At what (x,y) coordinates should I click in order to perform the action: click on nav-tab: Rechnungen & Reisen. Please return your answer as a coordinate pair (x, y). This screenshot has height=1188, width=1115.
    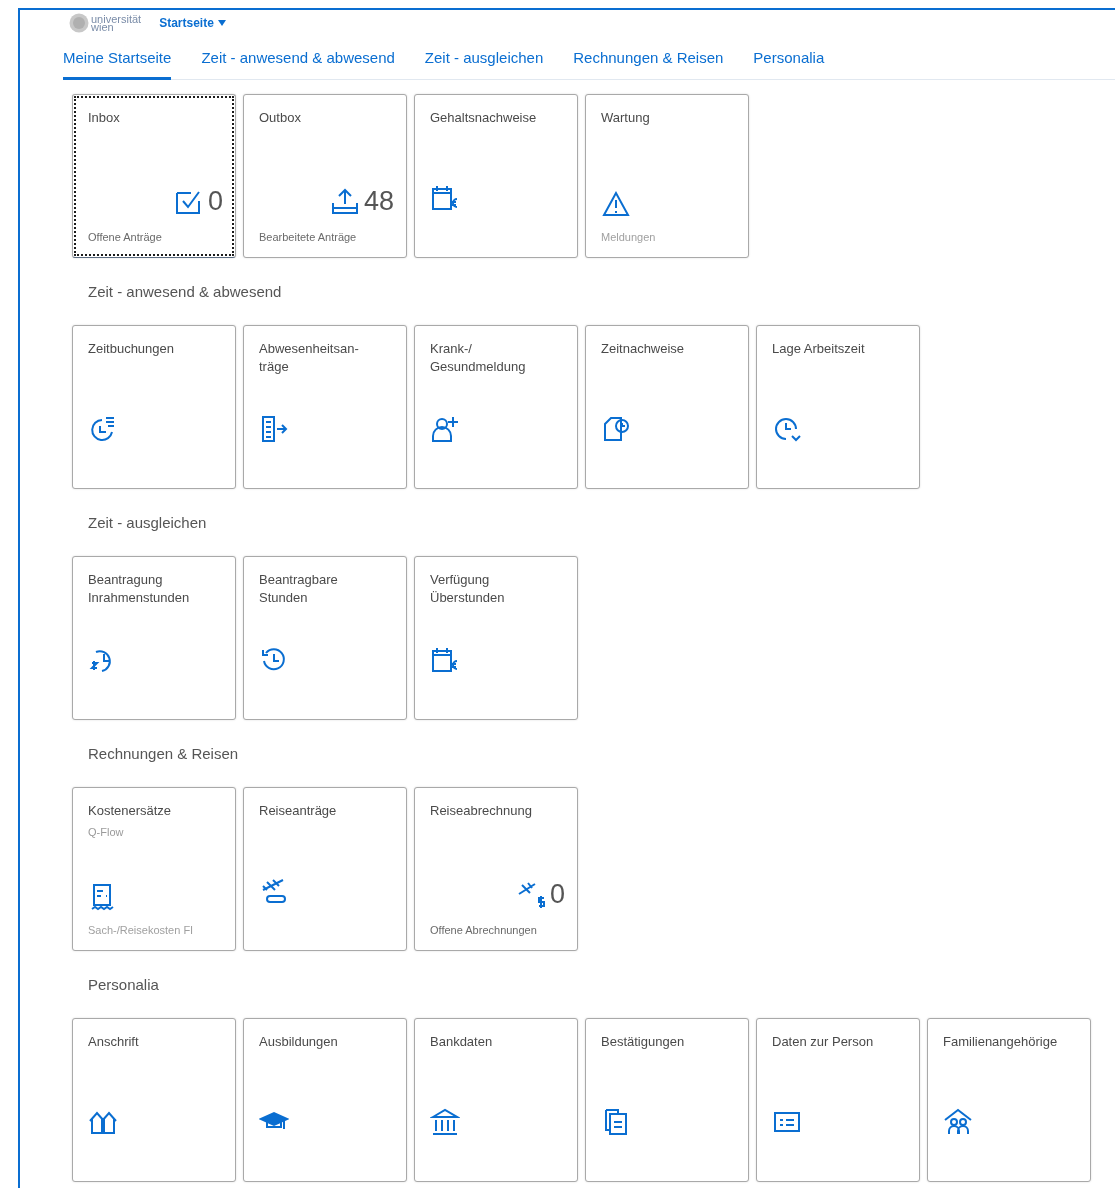
    Looking at the image, I should click on (648, 64).